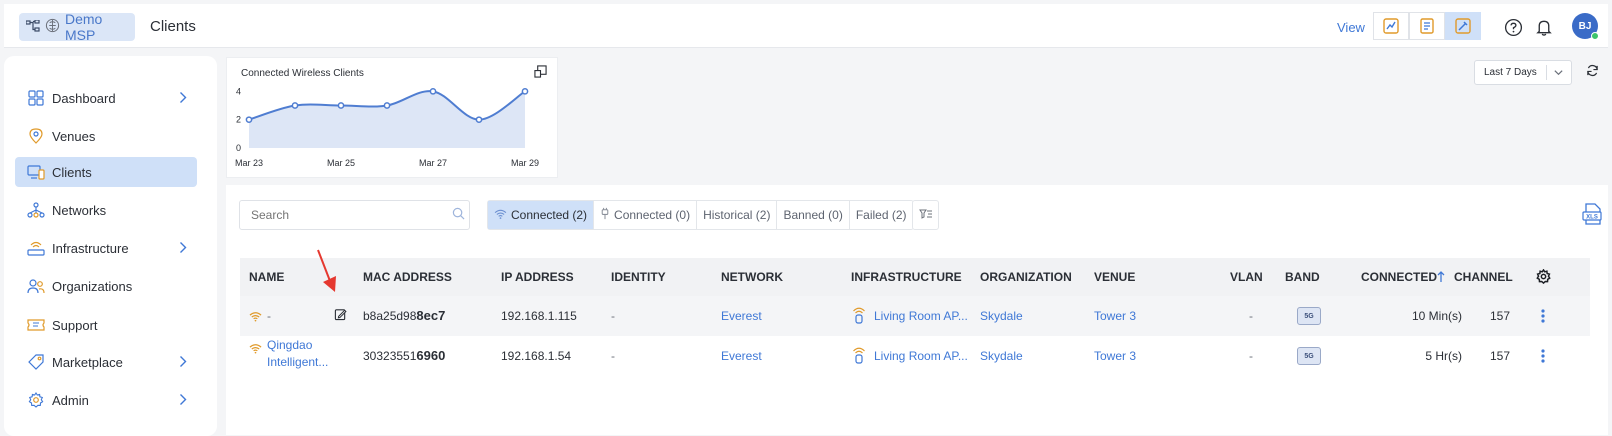  What do you see at coordinates (646, 215) in the screenshot?
I see `tab-connected-wired: Connected (0)` at bounding box center [646, 215].